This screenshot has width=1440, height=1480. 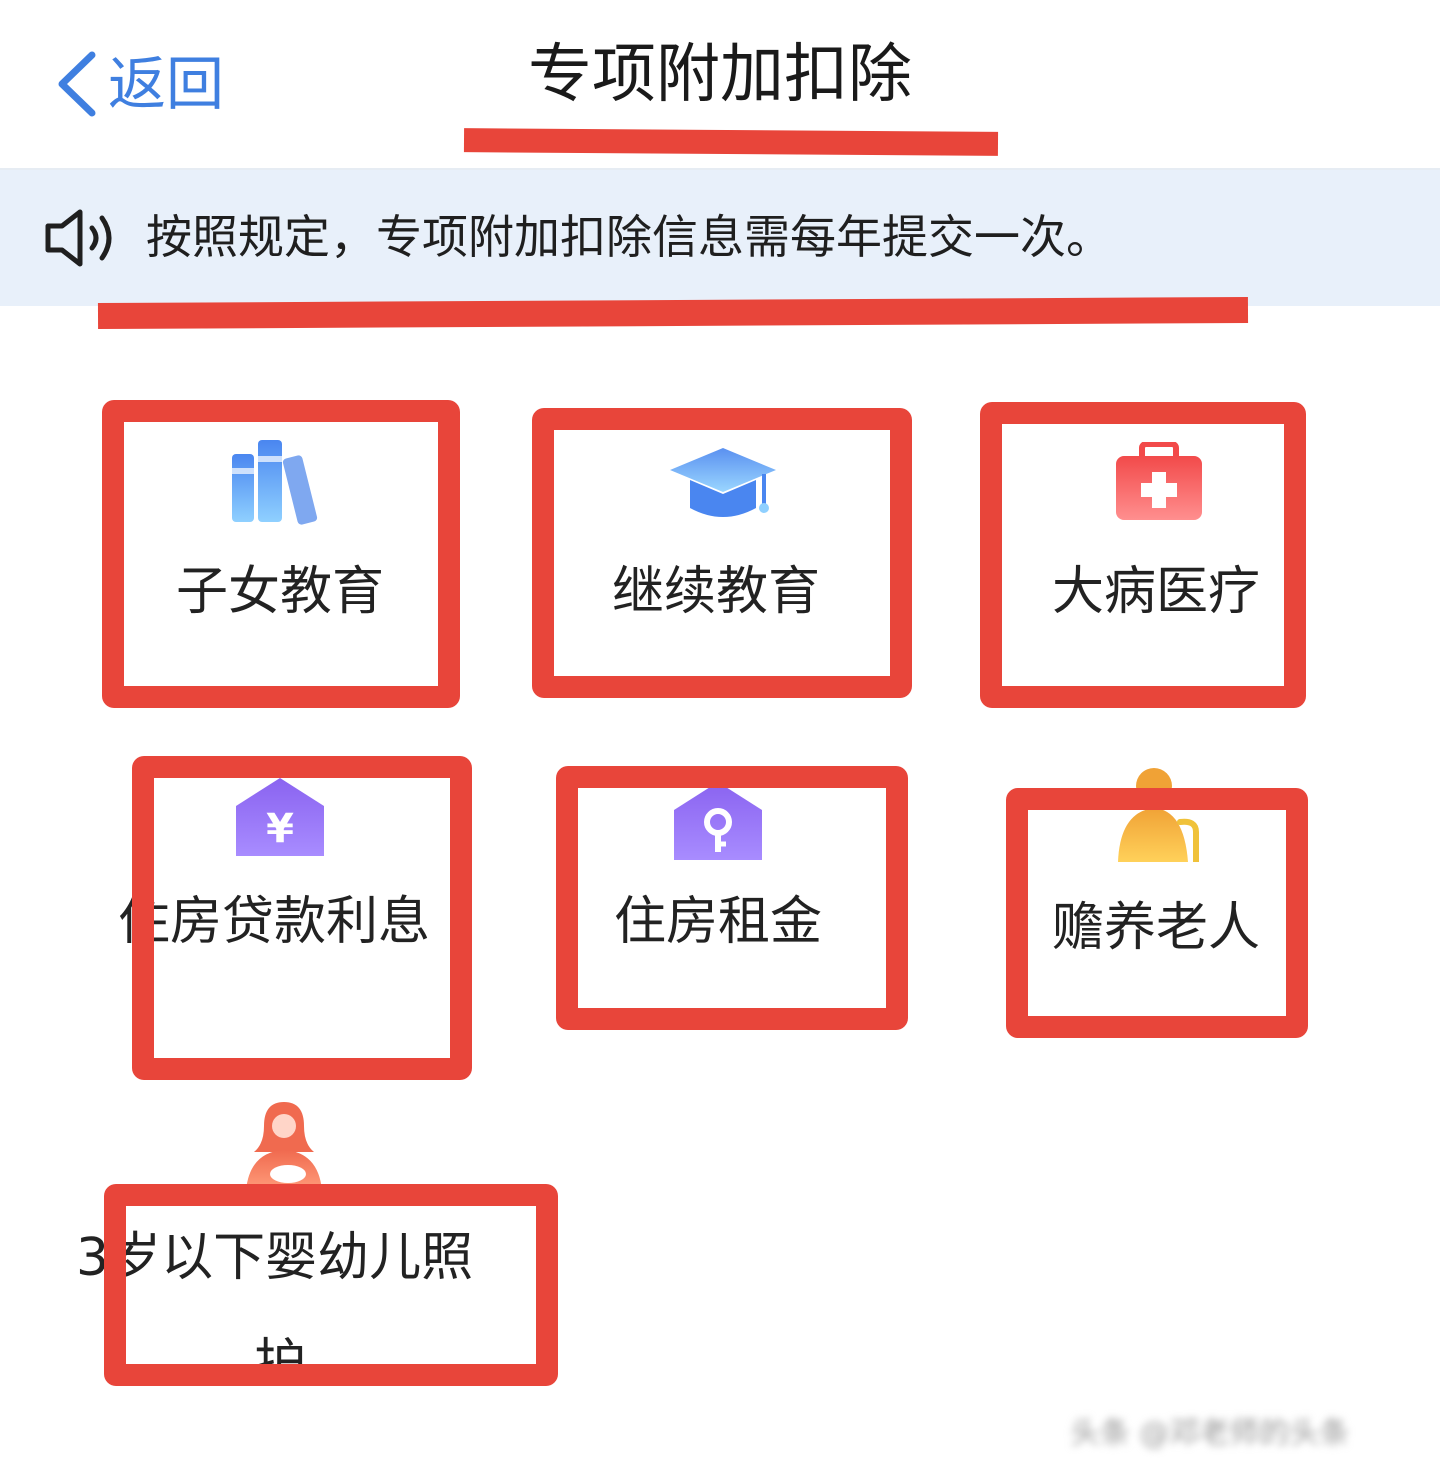 I want to click on watermark: 头条 @邓老师的头条, so click(x=1210, y=1433).